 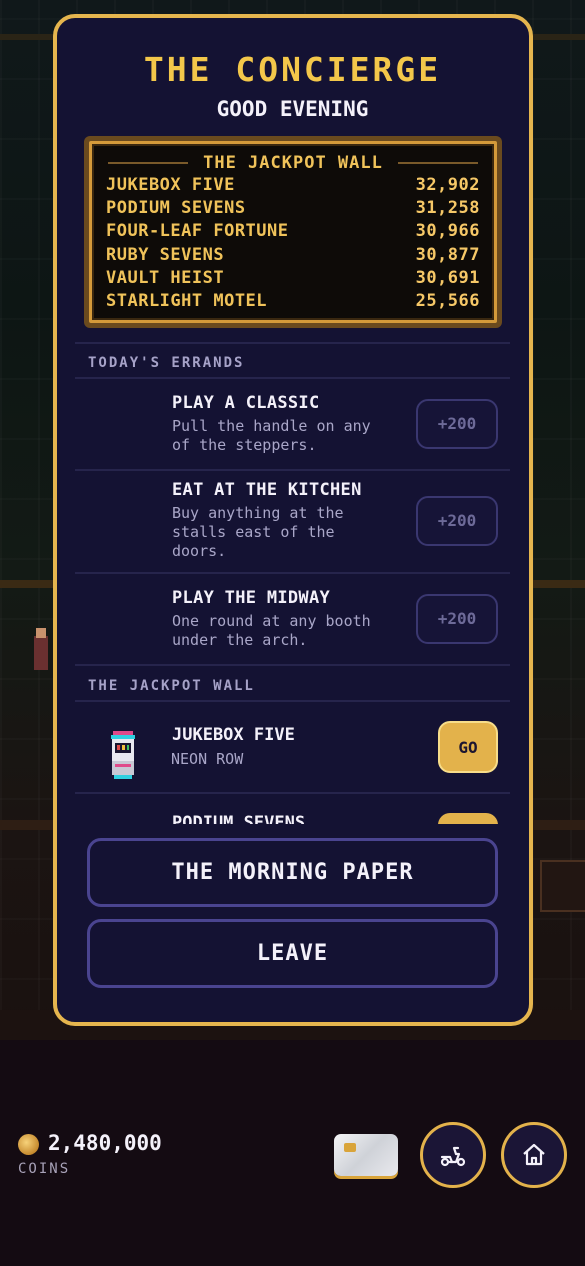 What do you see at coordinates (176, 208) in the screenshot?
I see `jackpot-machine-name: PODIUM SEVENS` at bounding box center [176, 208].